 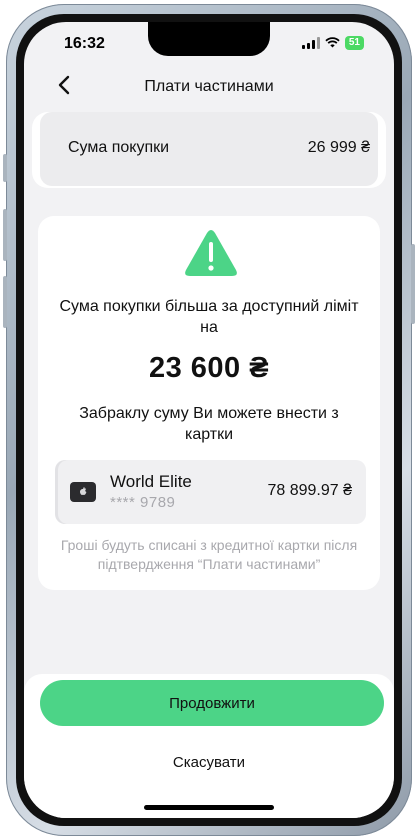 I want to click on continue-button: Продовжити, so click(x=212, y=703).